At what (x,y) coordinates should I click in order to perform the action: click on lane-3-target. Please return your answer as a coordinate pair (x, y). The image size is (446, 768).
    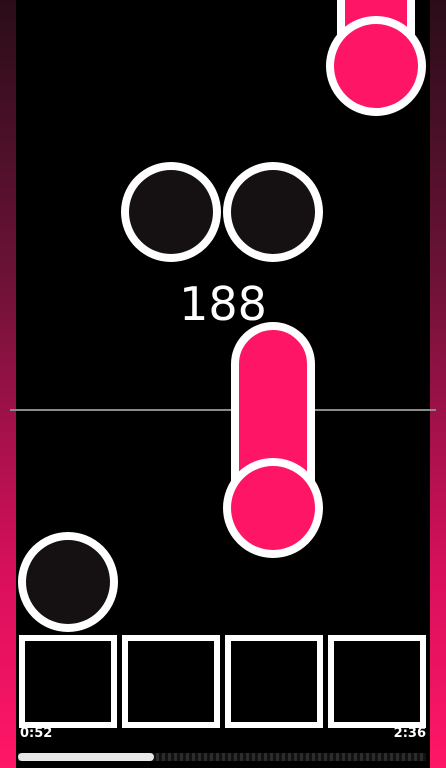
    Looking at the image, I should click on (274, 681).